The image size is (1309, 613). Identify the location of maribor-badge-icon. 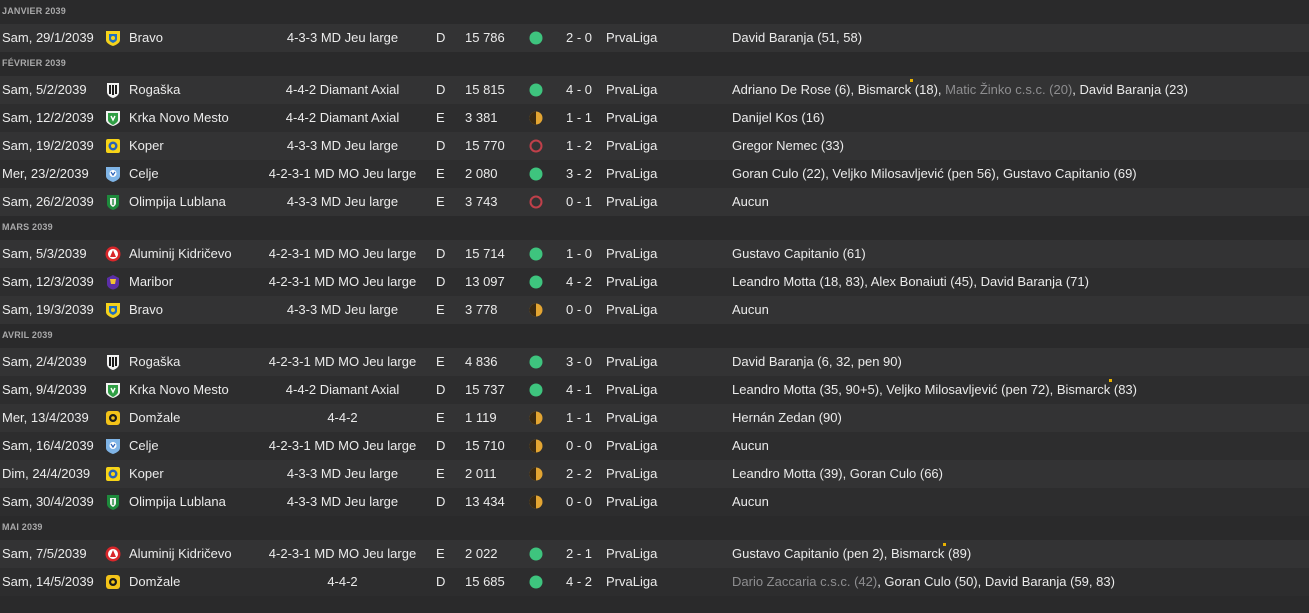
(113, 282).